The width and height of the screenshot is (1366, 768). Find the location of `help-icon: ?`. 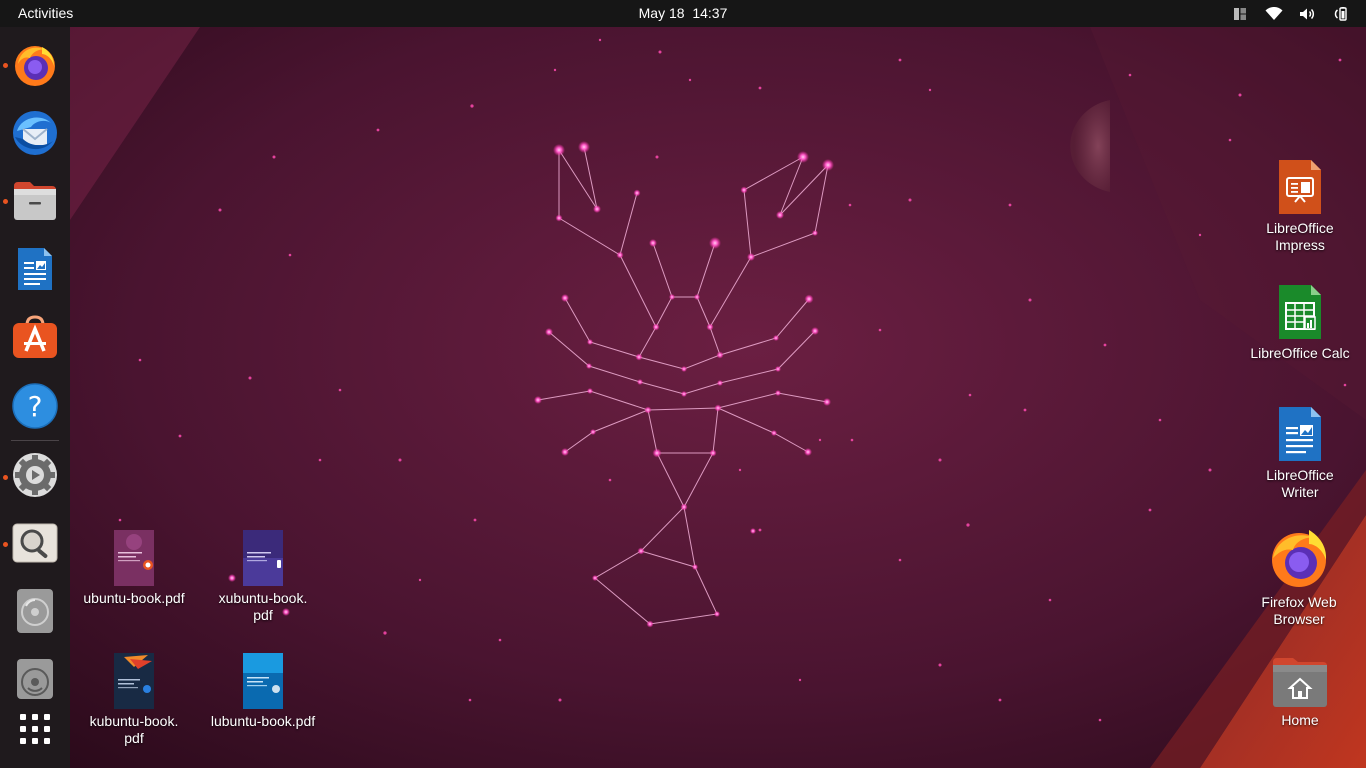

help-icon: ? is located at coordinates (35, 406).